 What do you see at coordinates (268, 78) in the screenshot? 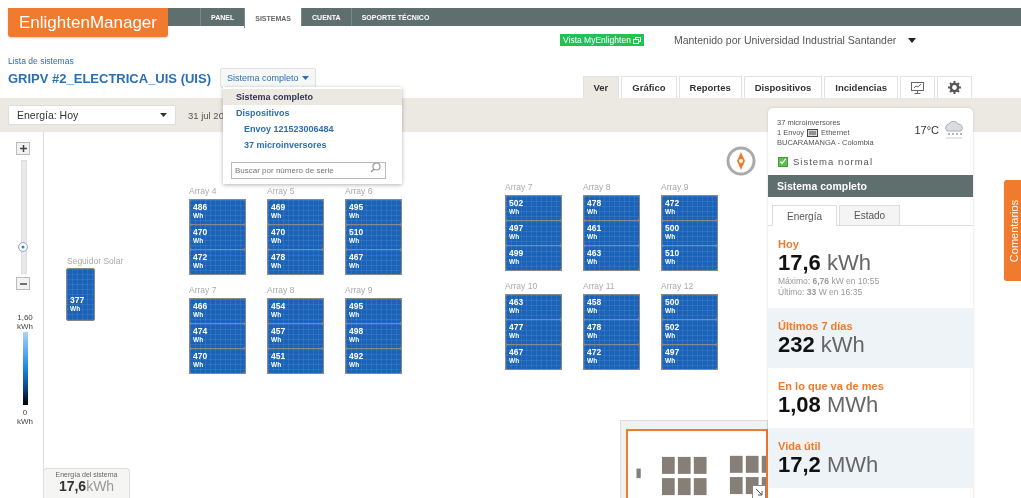
I see `scope-dropdown: Sistema completo` at bounding box center [268, 78].